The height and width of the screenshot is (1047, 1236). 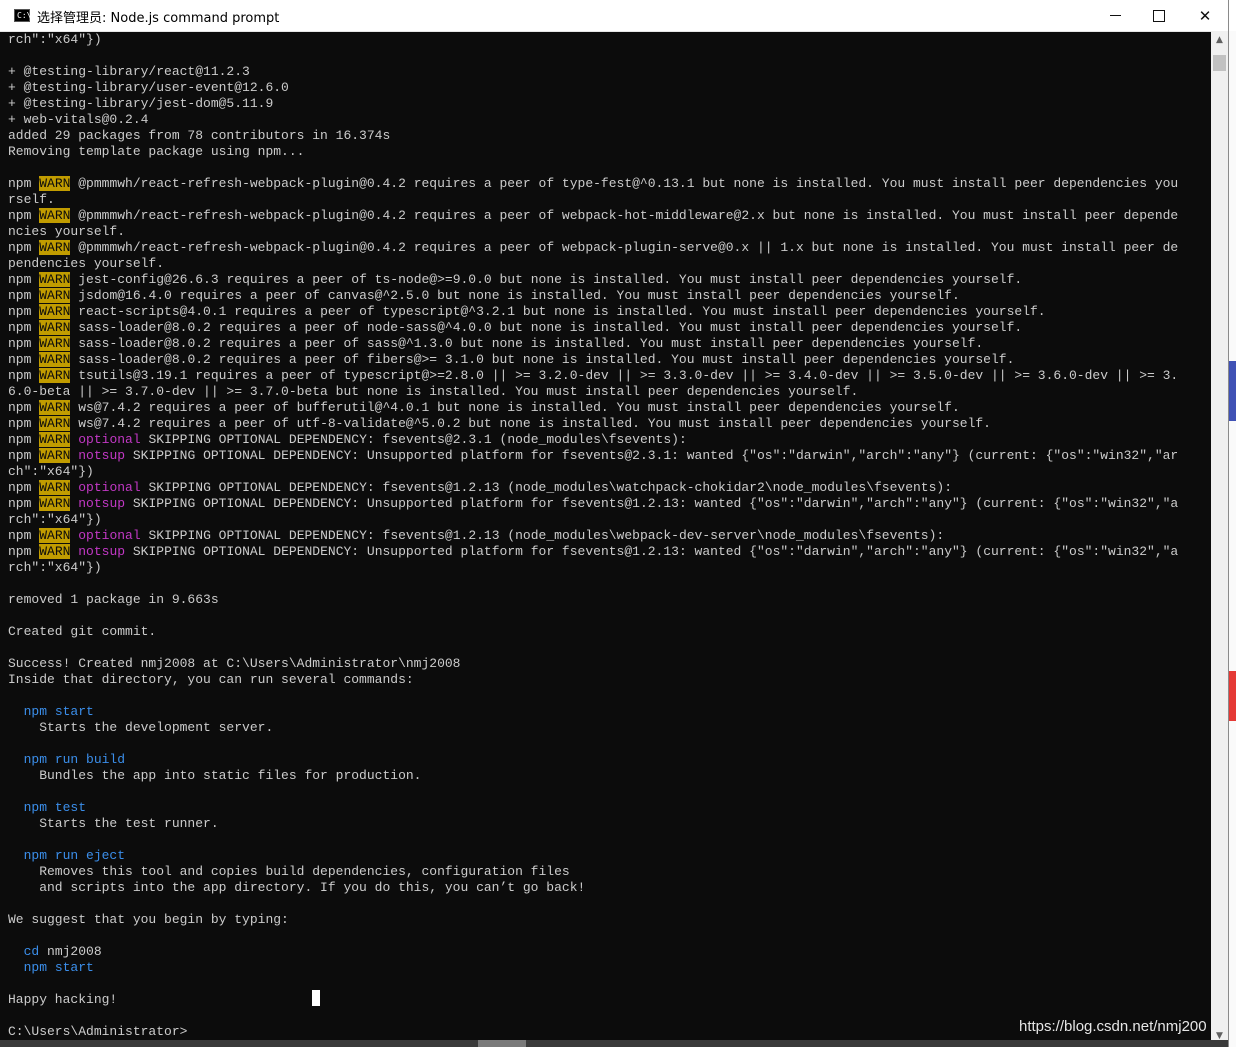 What do you see at coordinates (614, 16) in the screenshot?
I see `title-bar: C:\ 选择管理员: Node.js command prompt ✕` at bounding box center [614, 16].